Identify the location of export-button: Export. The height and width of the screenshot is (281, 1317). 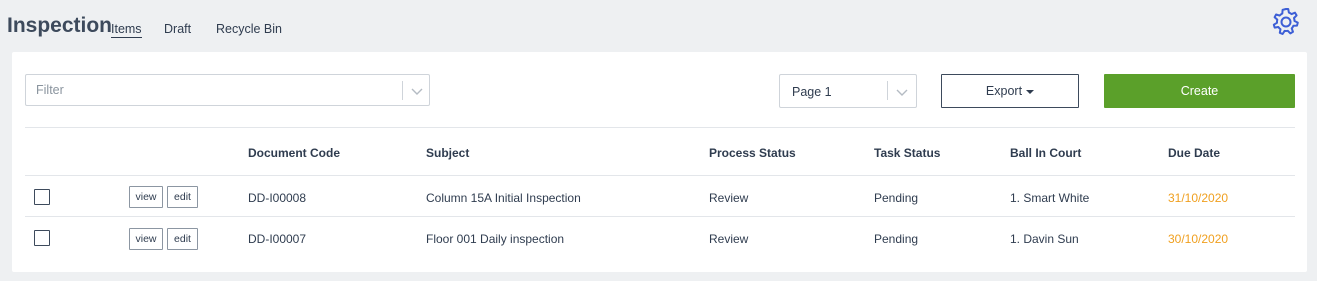
(1010, 91).